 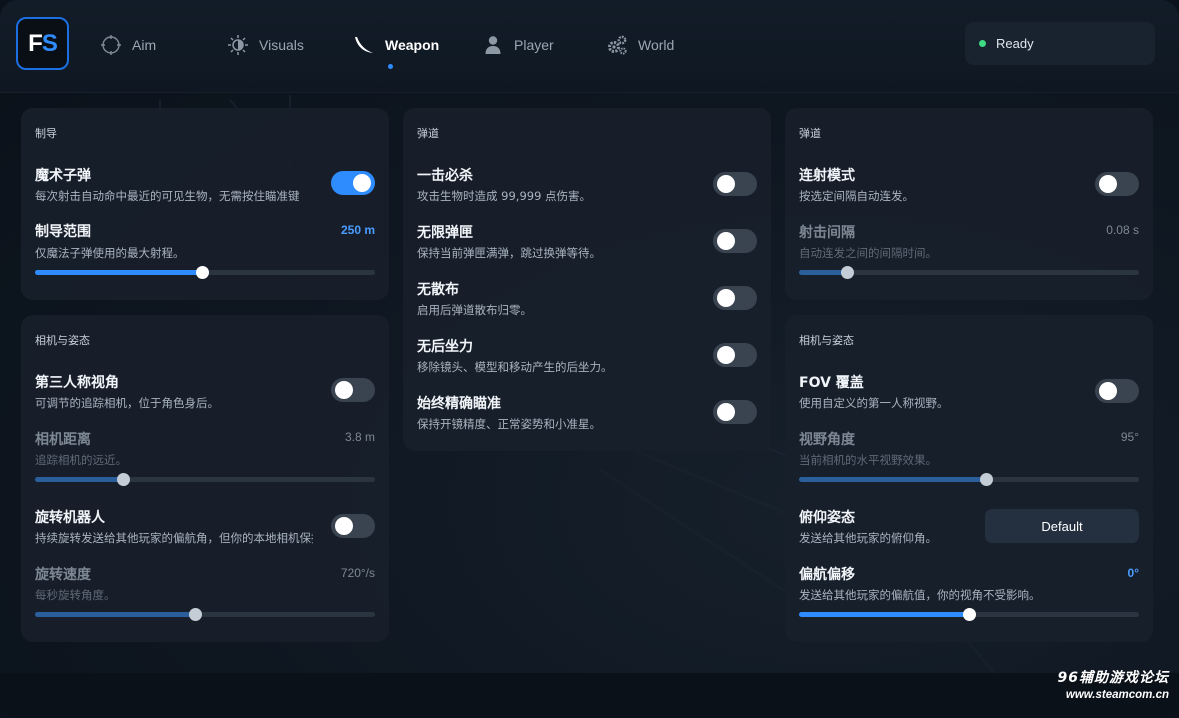 I want to click on watermark-url: www.steamcom.cn, so click(x=1117, y=695).